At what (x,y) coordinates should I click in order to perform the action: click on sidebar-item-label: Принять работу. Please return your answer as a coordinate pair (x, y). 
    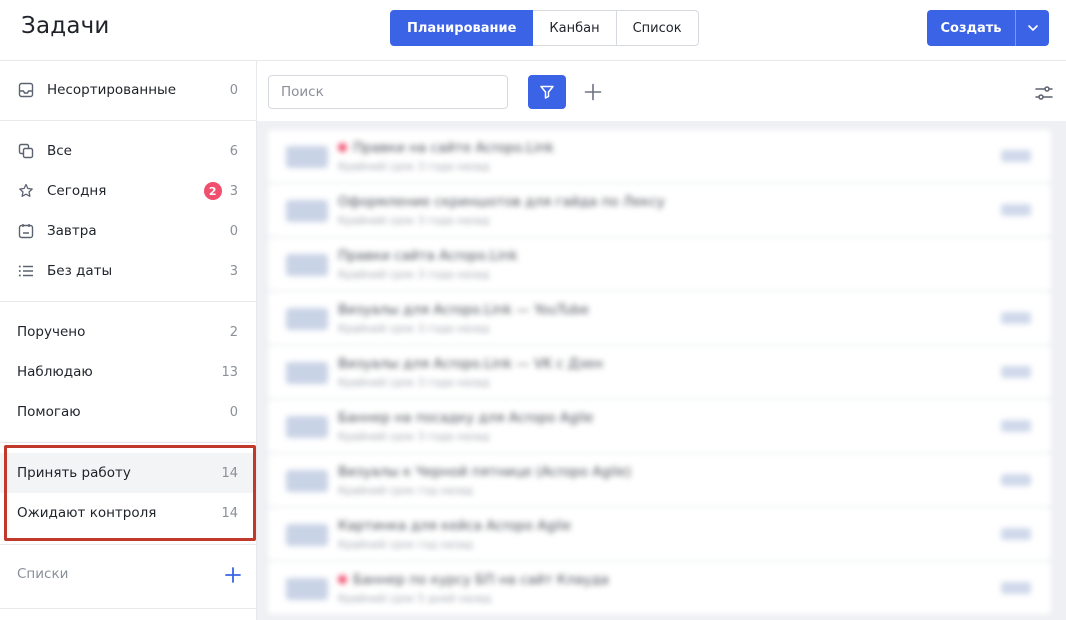
    Looking at the image, I should click on (74, 473).